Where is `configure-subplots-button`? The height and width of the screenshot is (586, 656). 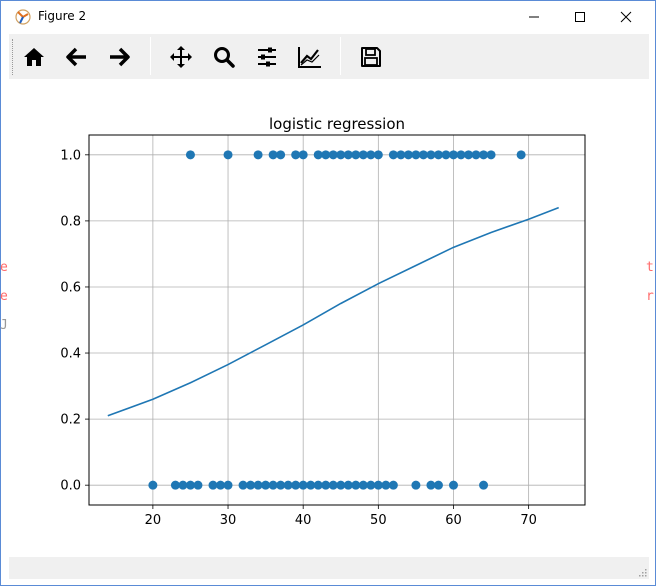 configure-subplots-button is located at coordinates (267, 57).